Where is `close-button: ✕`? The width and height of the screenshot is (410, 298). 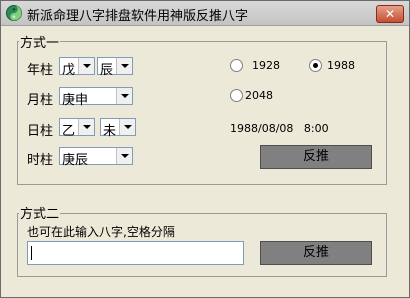
close-button: ✕ is located at coordinates (390, 14).